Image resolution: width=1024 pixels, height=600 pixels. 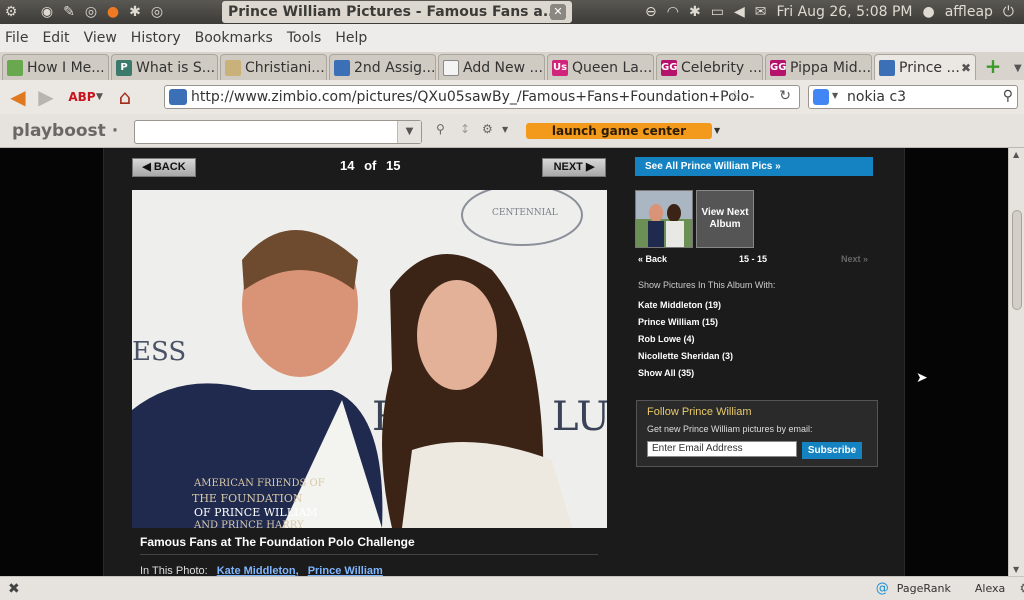 I want to click on sphere-icon: ◎, so click(x=157, y=12).